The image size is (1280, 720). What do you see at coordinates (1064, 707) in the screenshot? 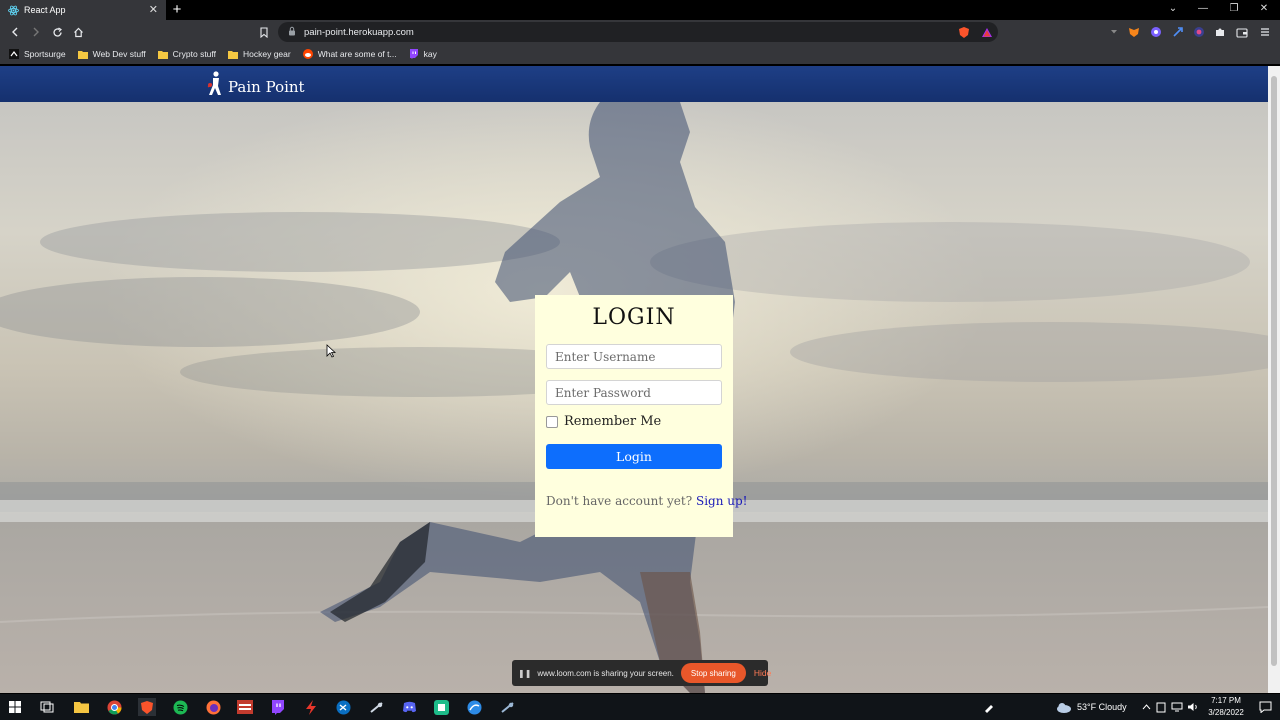
I see `weather-cloud-icon` at bounding box center [1064, 707].